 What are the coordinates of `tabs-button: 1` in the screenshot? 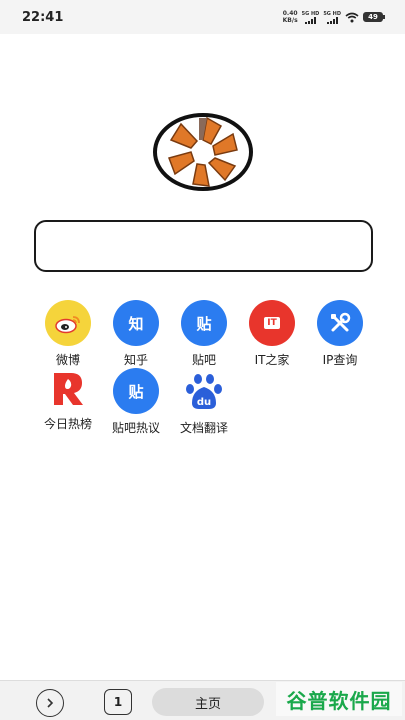 It's located at (118, 702).